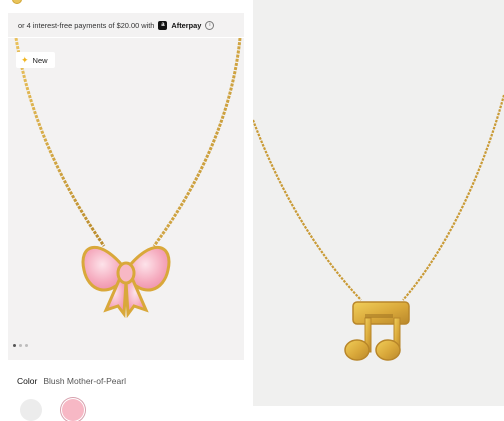  Describe the element at coordinates (17, 2) in the screenshot. I see `gold-swatch-icon` at that location.